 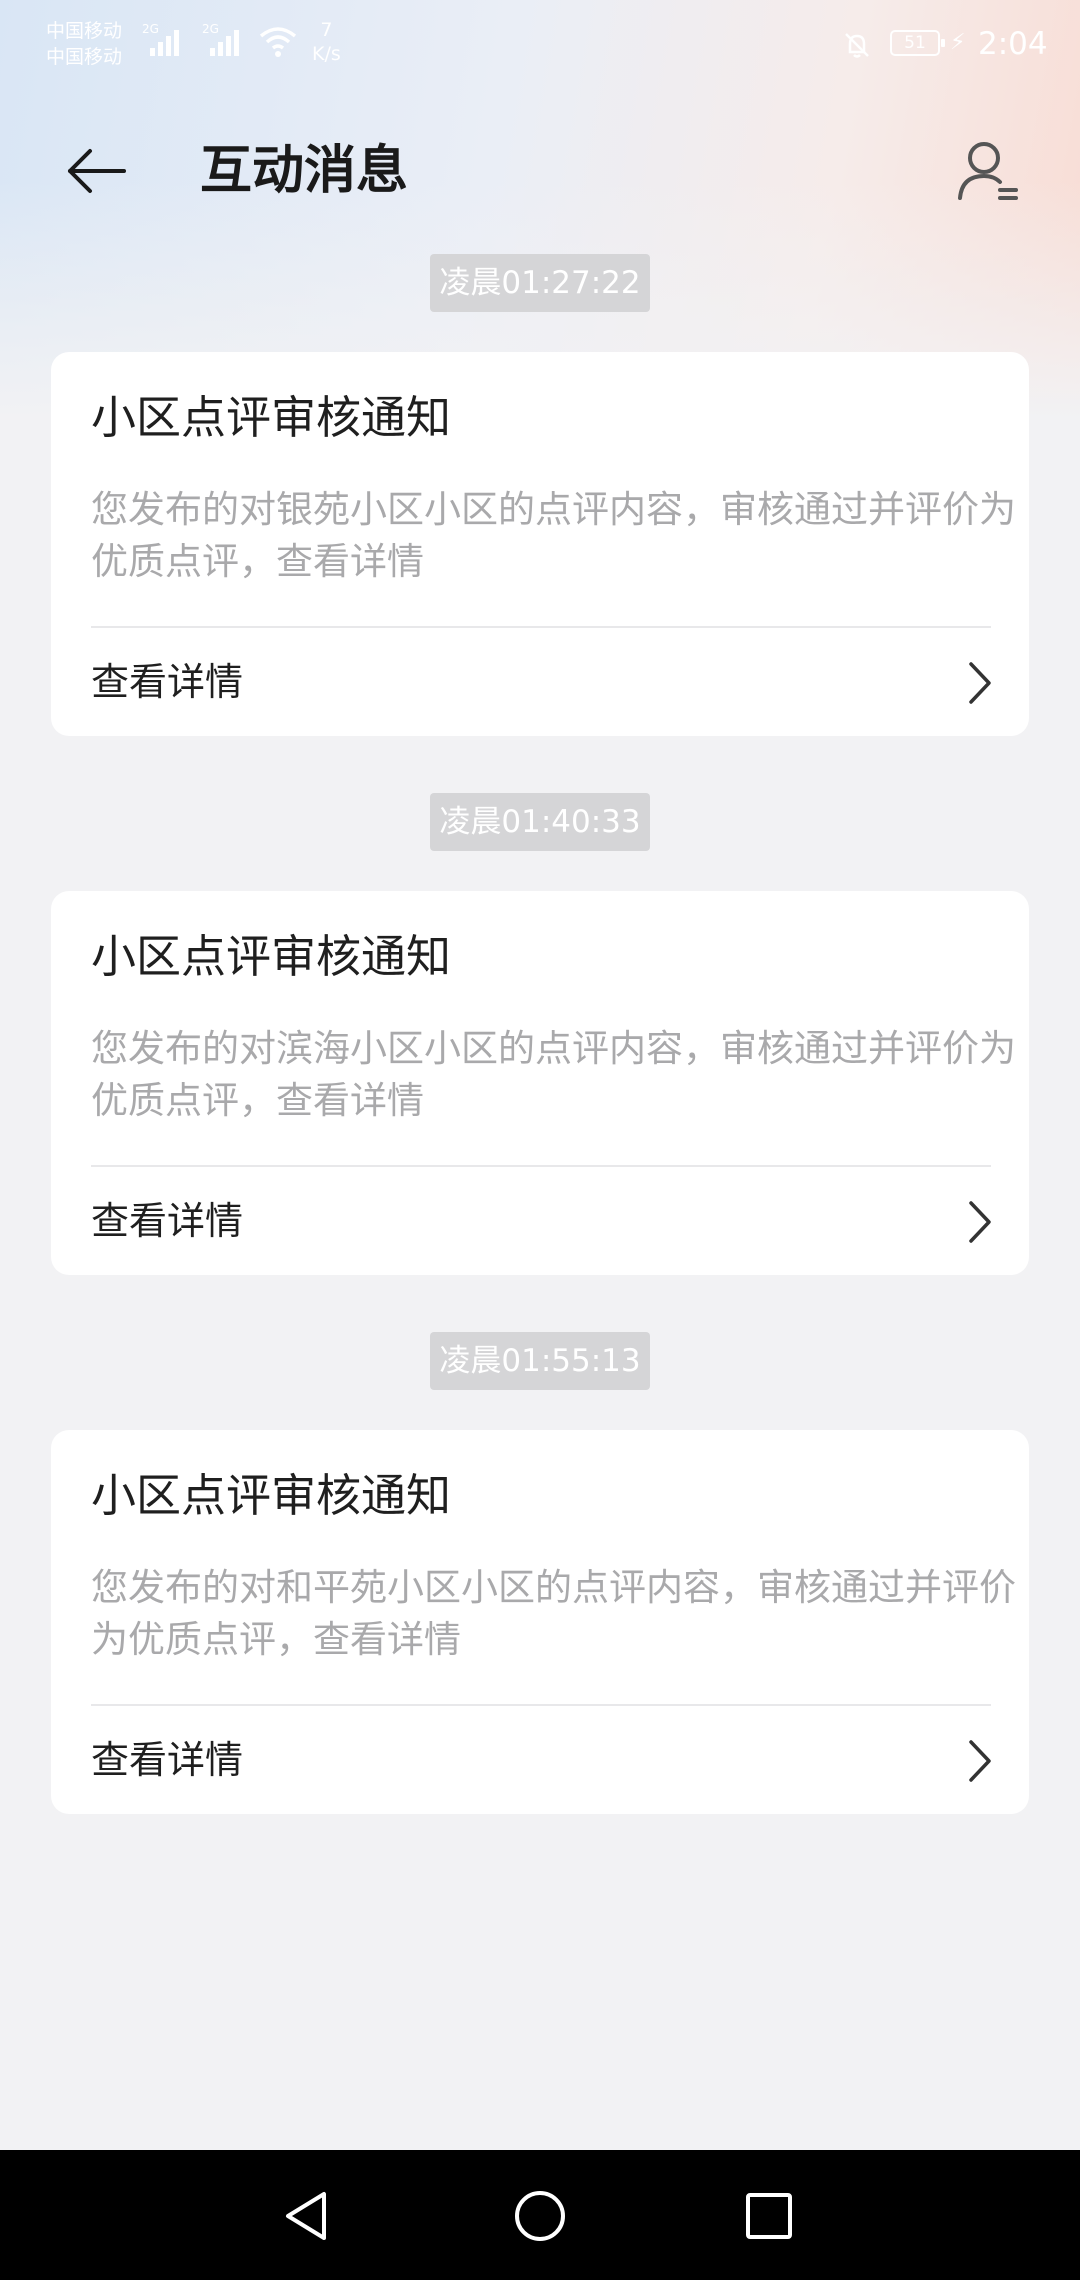 I want to click on carrier-labels: 中国移动 中国移动, so click(x=84, y=44).